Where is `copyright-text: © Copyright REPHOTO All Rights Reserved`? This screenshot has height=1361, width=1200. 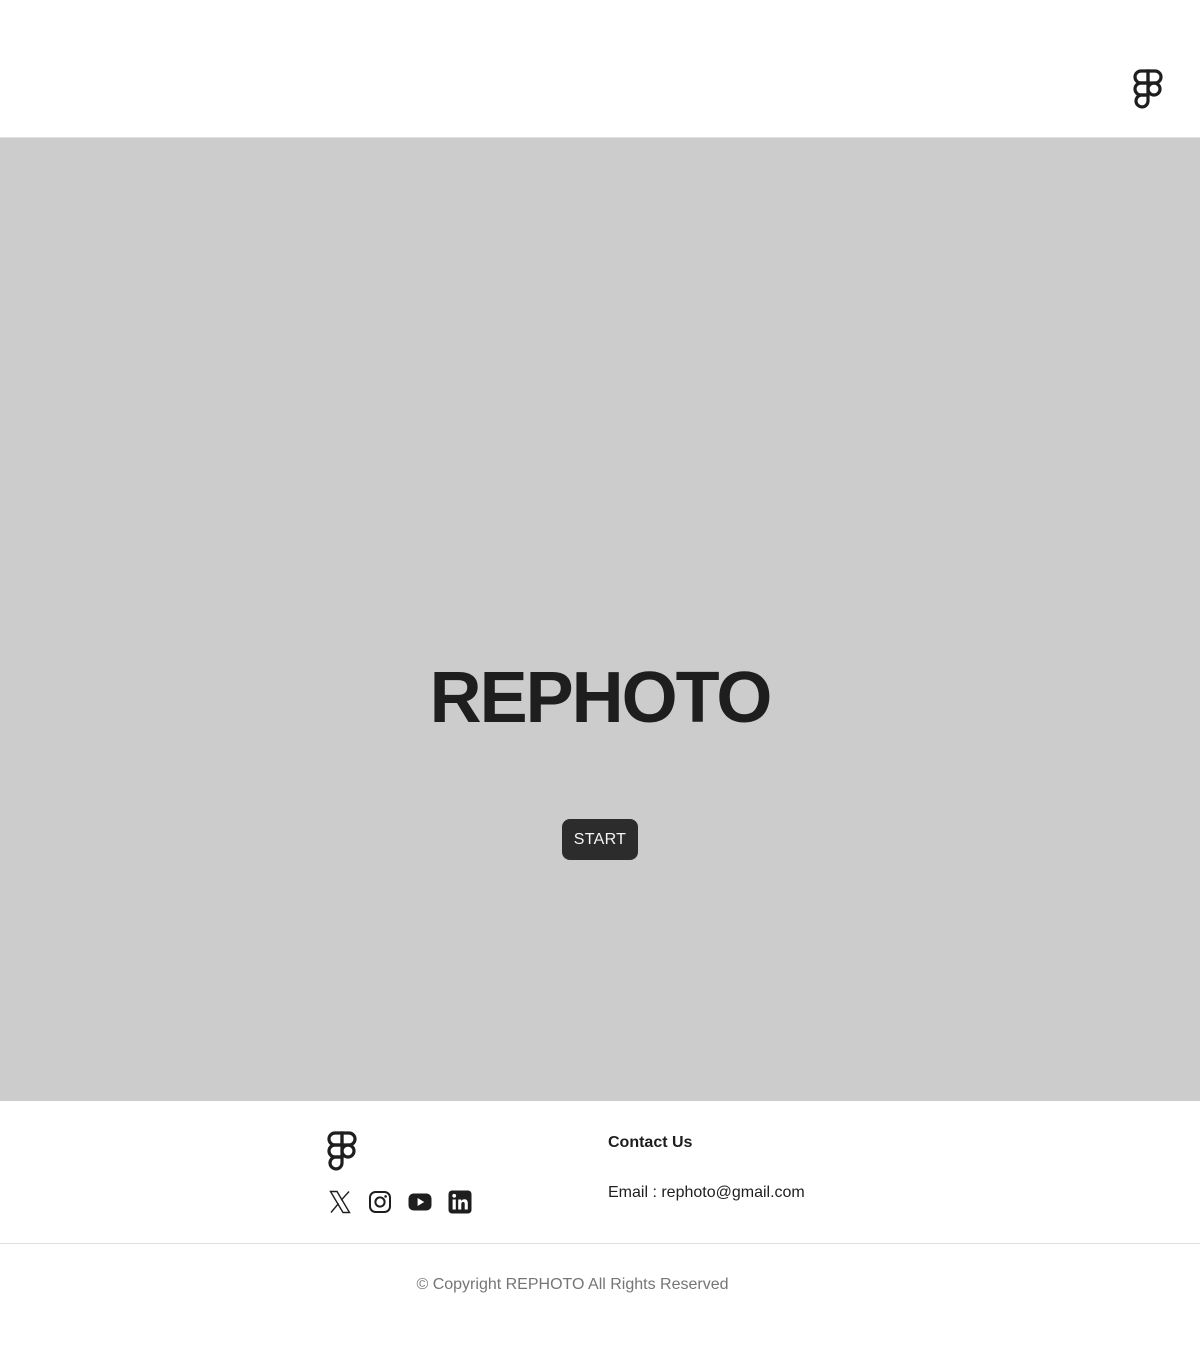 copyright-text: © Copyright REPHOTO All Rights Reserved is located at coordinates (572, 1284).